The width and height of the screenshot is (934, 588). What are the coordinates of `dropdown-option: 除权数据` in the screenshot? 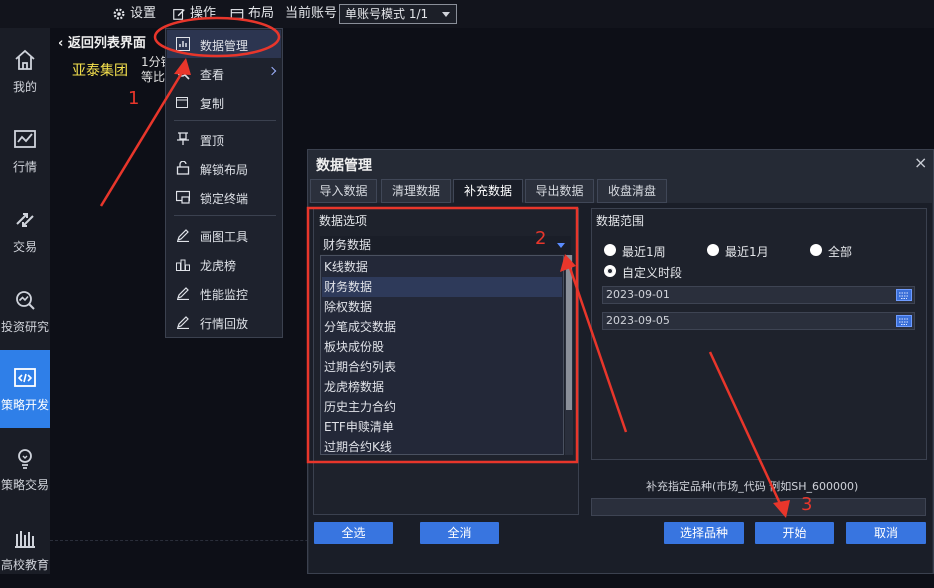 It's located at (442, 307).